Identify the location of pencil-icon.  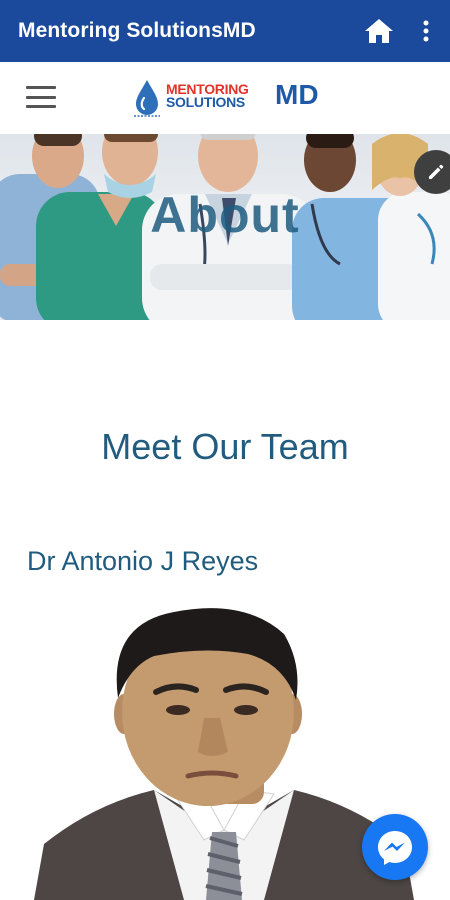
(436, 171).